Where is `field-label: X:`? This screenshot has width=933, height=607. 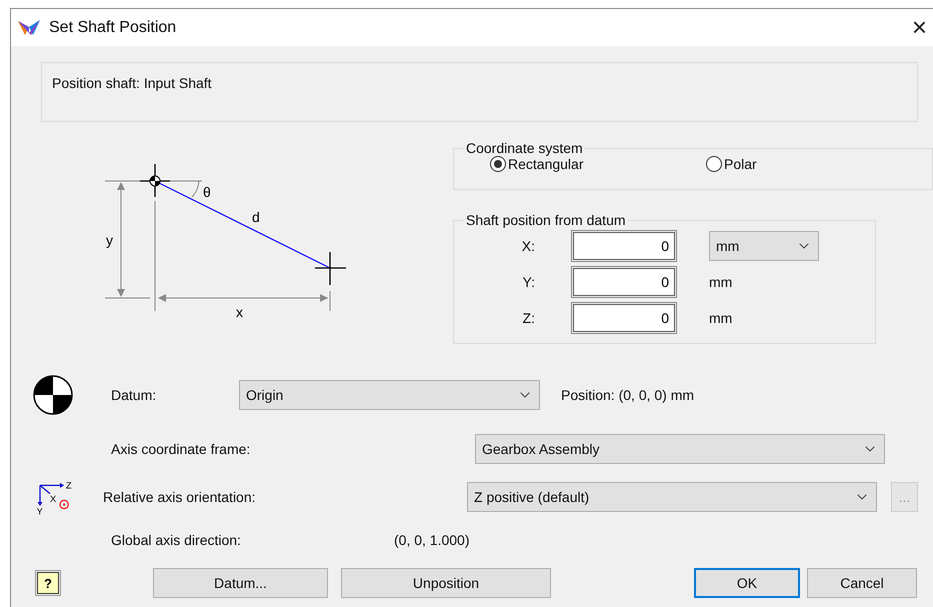
field-label: X: is located at coordinates (528, 246).